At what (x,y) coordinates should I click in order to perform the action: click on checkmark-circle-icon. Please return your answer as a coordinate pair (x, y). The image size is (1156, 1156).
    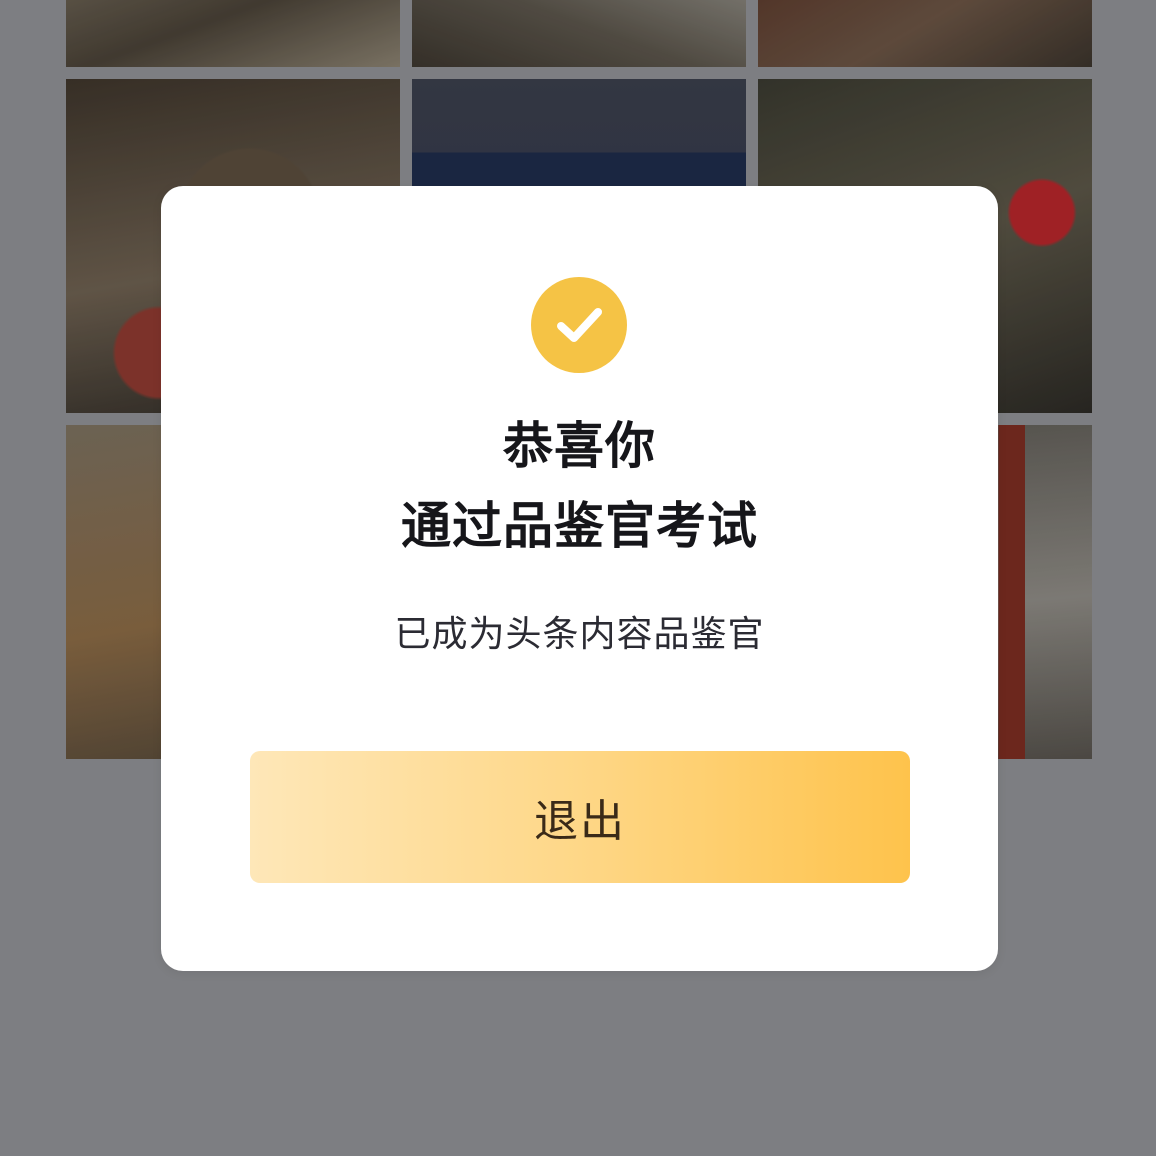
    Looking at the image, I should click on (579, 325).